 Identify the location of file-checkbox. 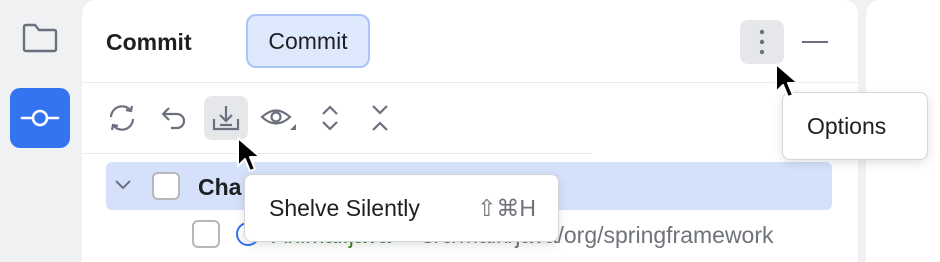
(206, 234).